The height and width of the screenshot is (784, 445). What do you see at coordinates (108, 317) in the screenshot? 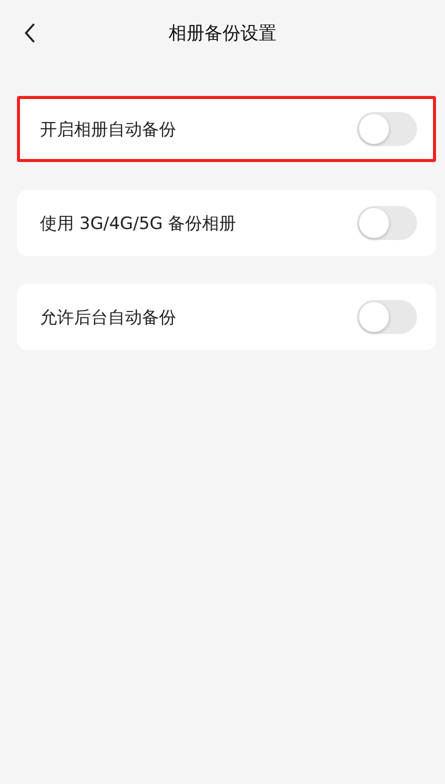
I see `setting-label: 允许后台自动备份` at bounding box center [108, 317].